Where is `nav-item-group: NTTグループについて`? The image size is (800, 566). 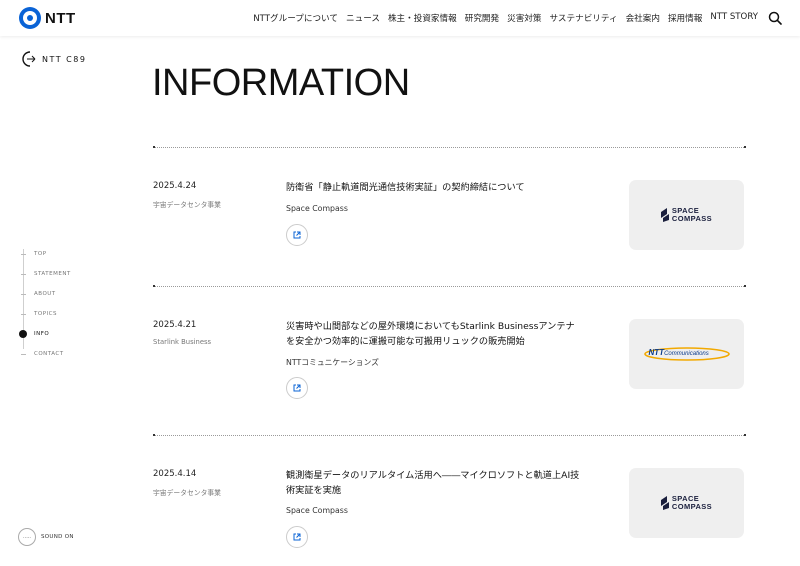 nav-item-group: NTTグループについて is located at coordinates (295, 18).